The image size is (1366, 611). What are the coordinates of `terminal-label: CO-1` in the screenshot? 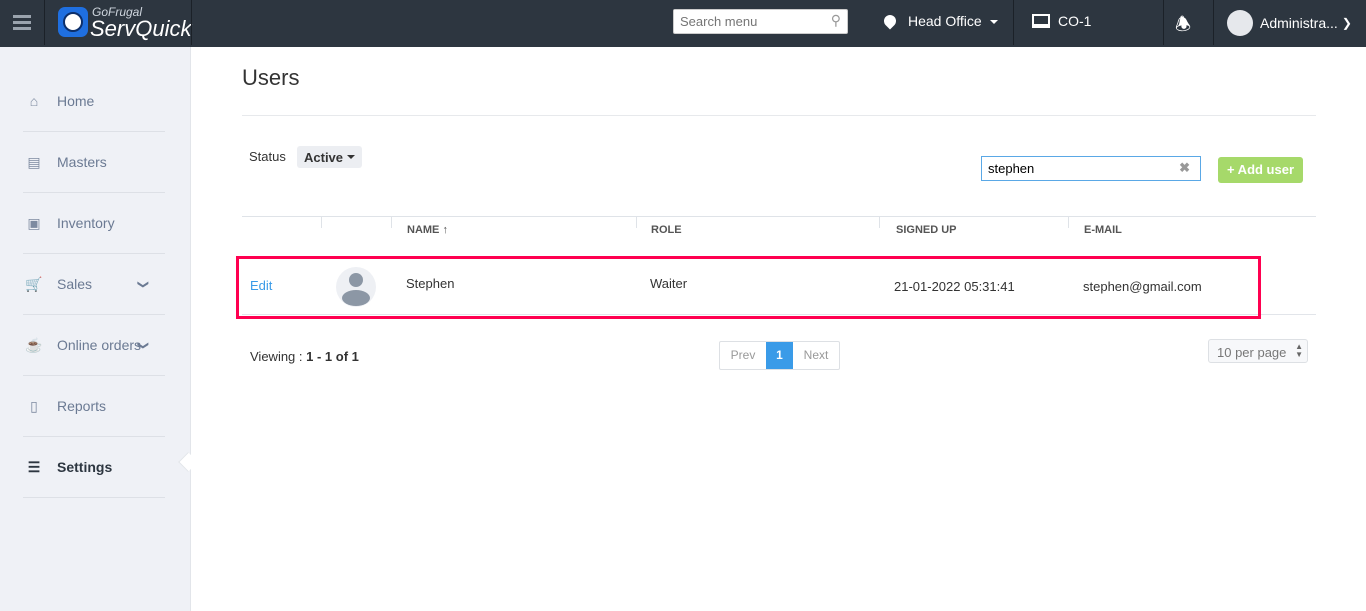 It's located at (1075, 21).